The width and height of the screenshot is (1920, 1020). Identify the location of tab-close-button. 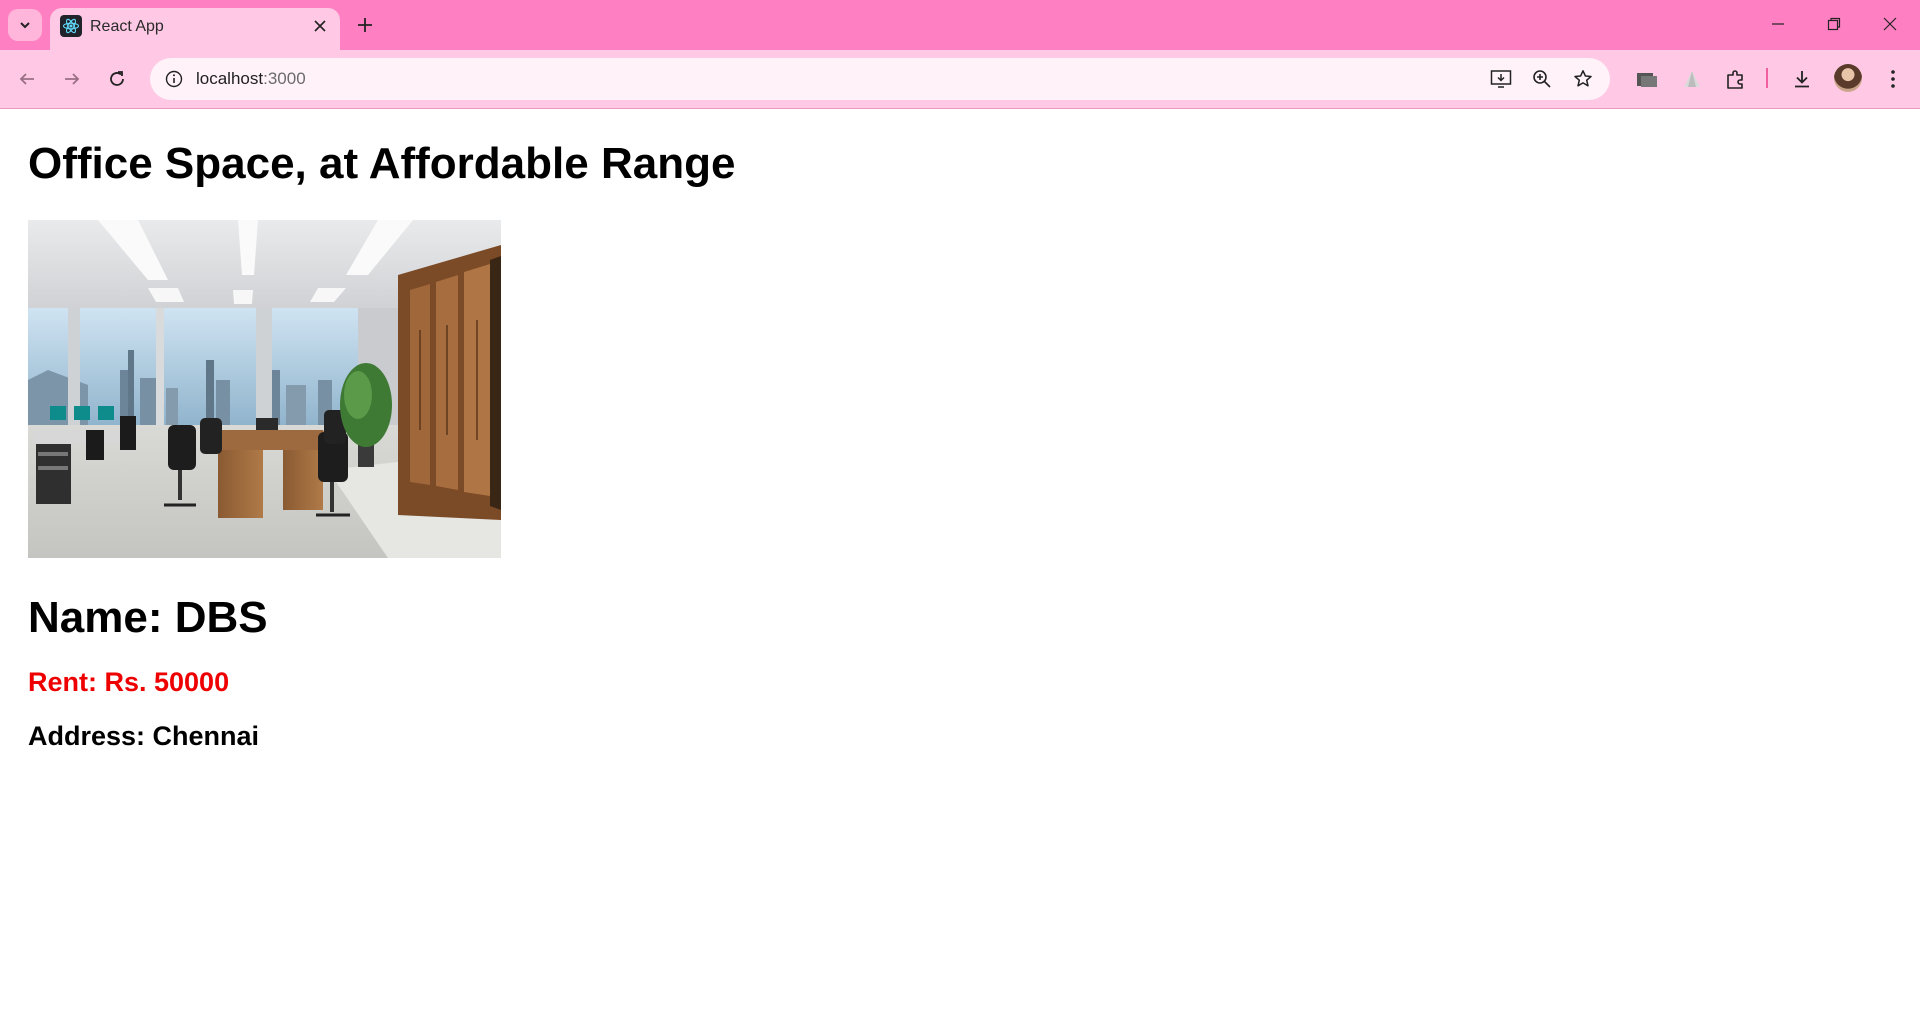
(320, 26).